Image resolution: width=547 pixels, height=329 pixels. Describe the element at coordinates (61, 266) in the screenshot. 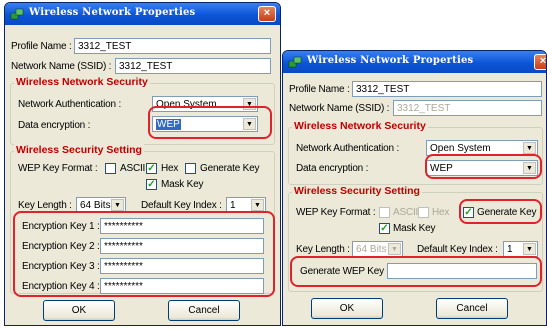

I see `encryption-key-3-label: Encryption Key 3 :` at that location.